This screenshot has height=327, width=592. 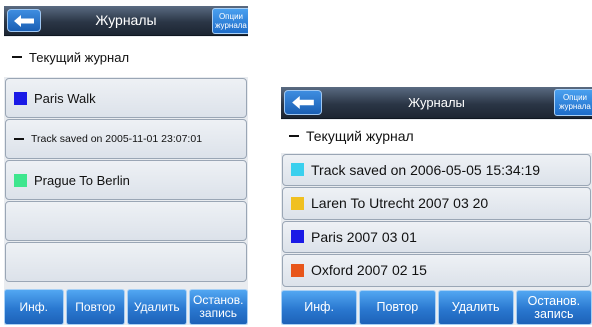 What do you see at coordinates (126, 98) in the screenshot?
I see `list-item: Paris Walk` at bounding box center [126, 98].